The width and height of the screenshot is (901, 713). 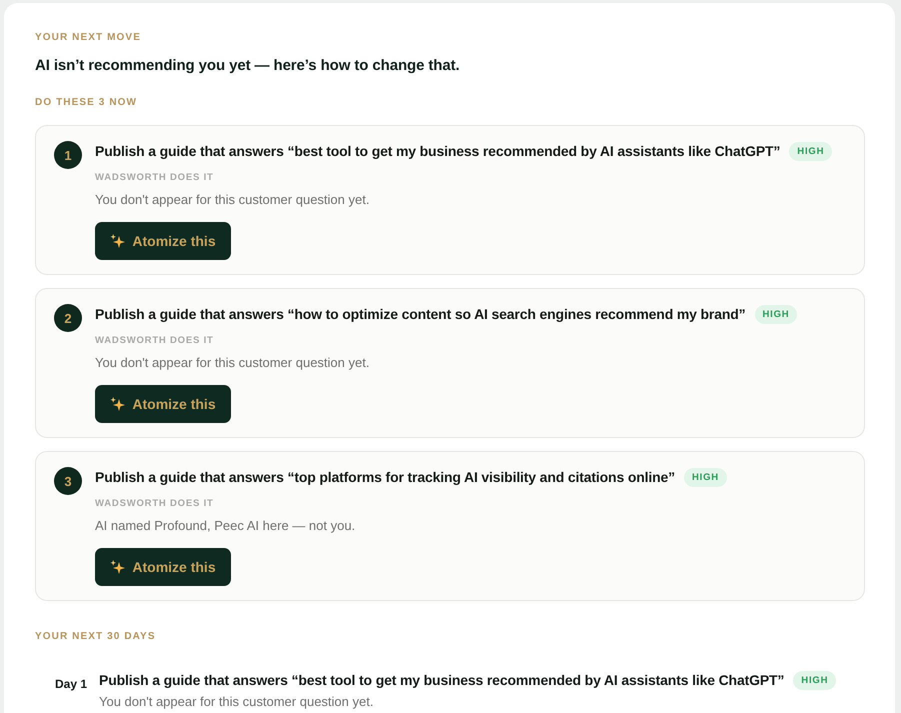 What do you see at coordinates (437, 151) in the screenshot?
I see `action-title: Publish a guide that answers “best tool to get my business recommended by AI assistants like ChatGPT”` at bounding box center [437, 151].